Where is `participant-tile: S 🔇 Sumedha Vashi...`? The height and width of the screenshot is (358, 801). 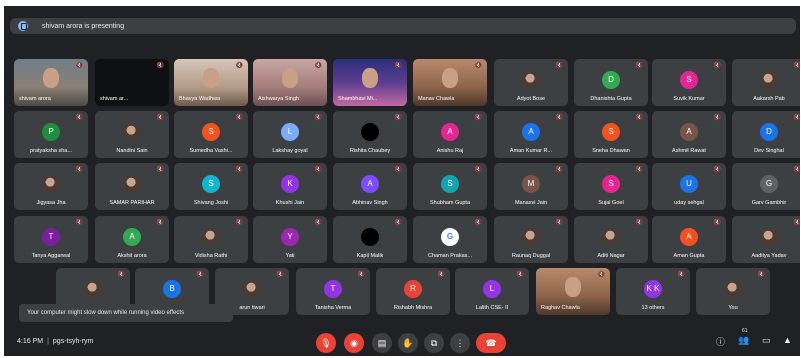
participant-tile: S 🔇 Sumedha Vashi... is located at coordinates (211, 134).